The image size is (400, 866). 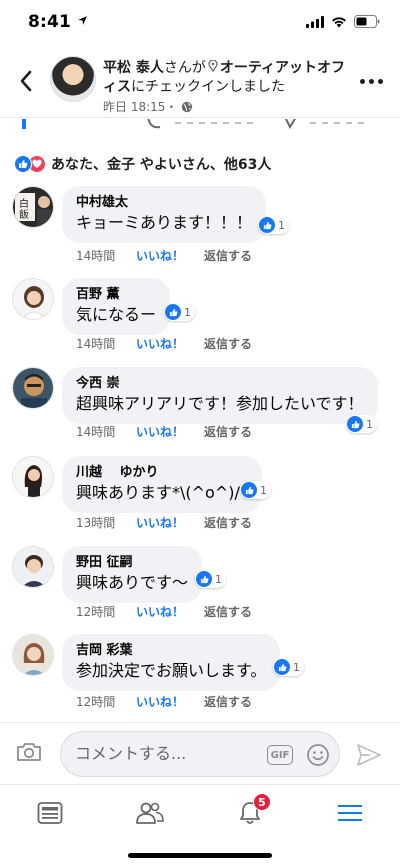 I want to click on nav-friends, so click(x=150, y=813).